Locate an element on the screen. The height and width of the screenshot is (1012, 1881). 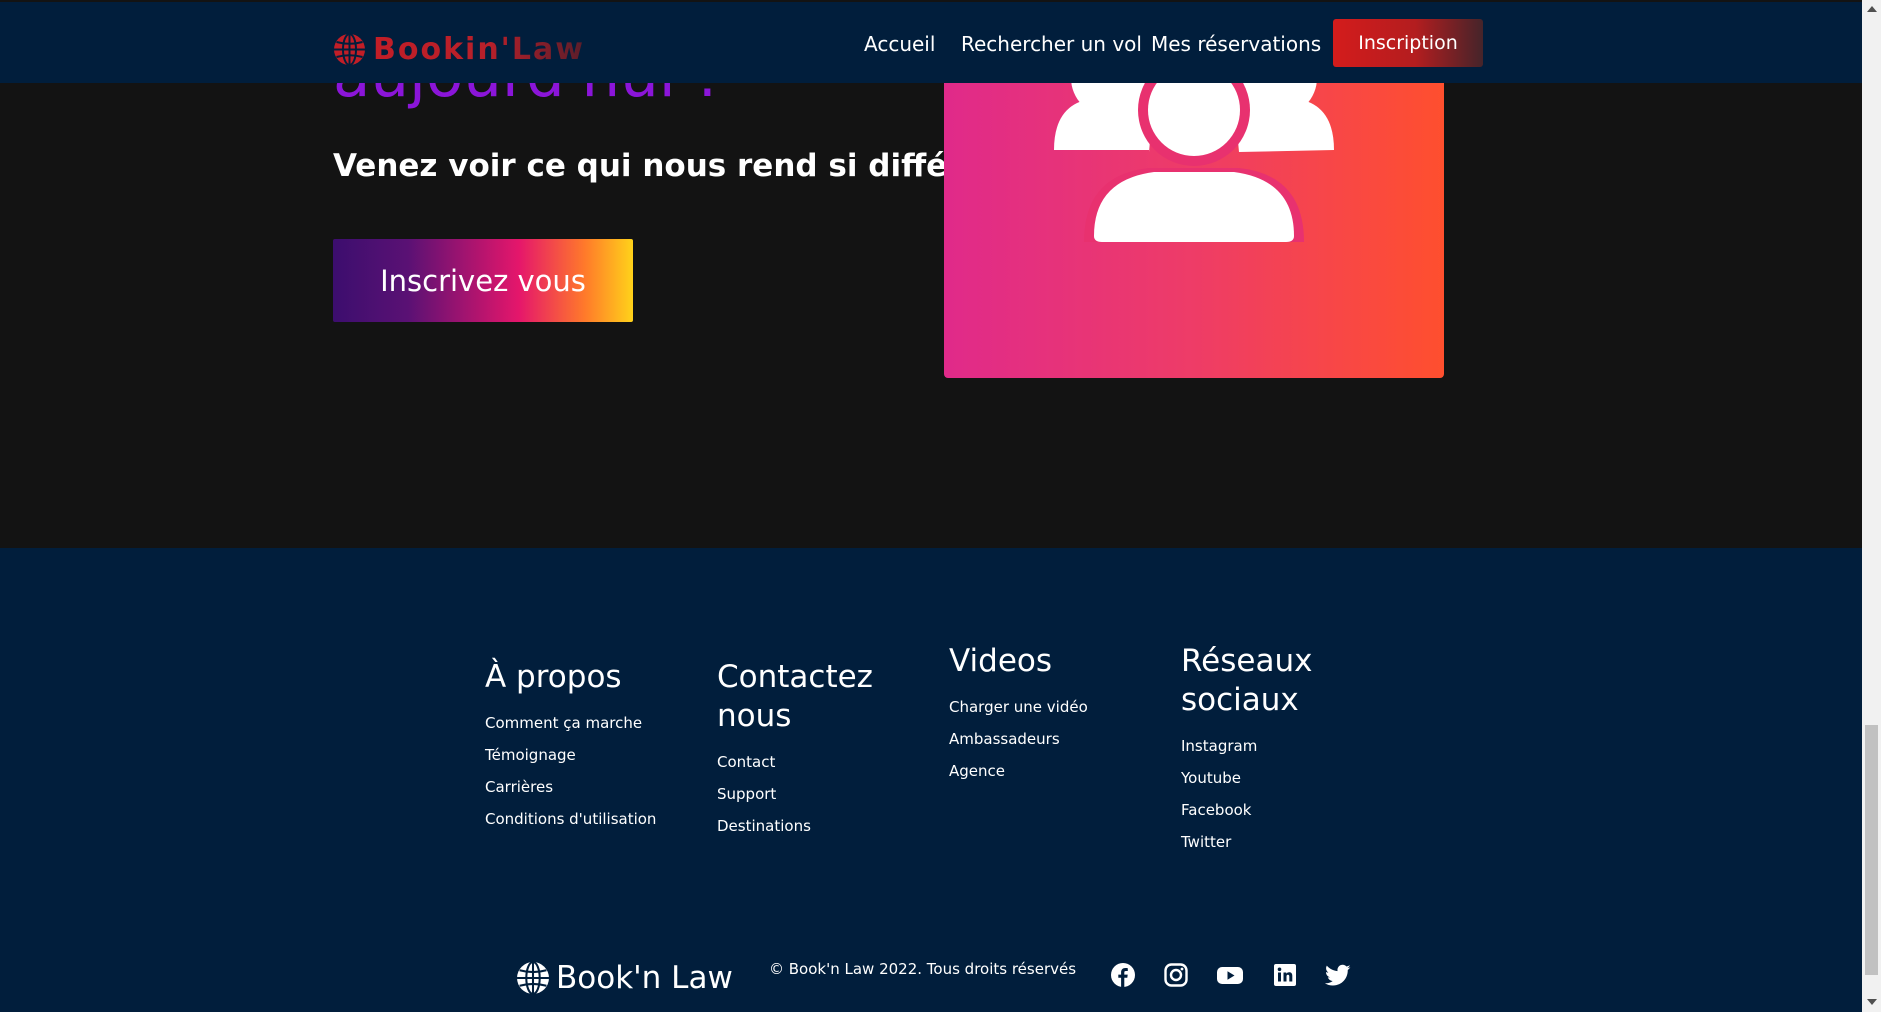
footer-link: Support is located at coordinates (746, 794).